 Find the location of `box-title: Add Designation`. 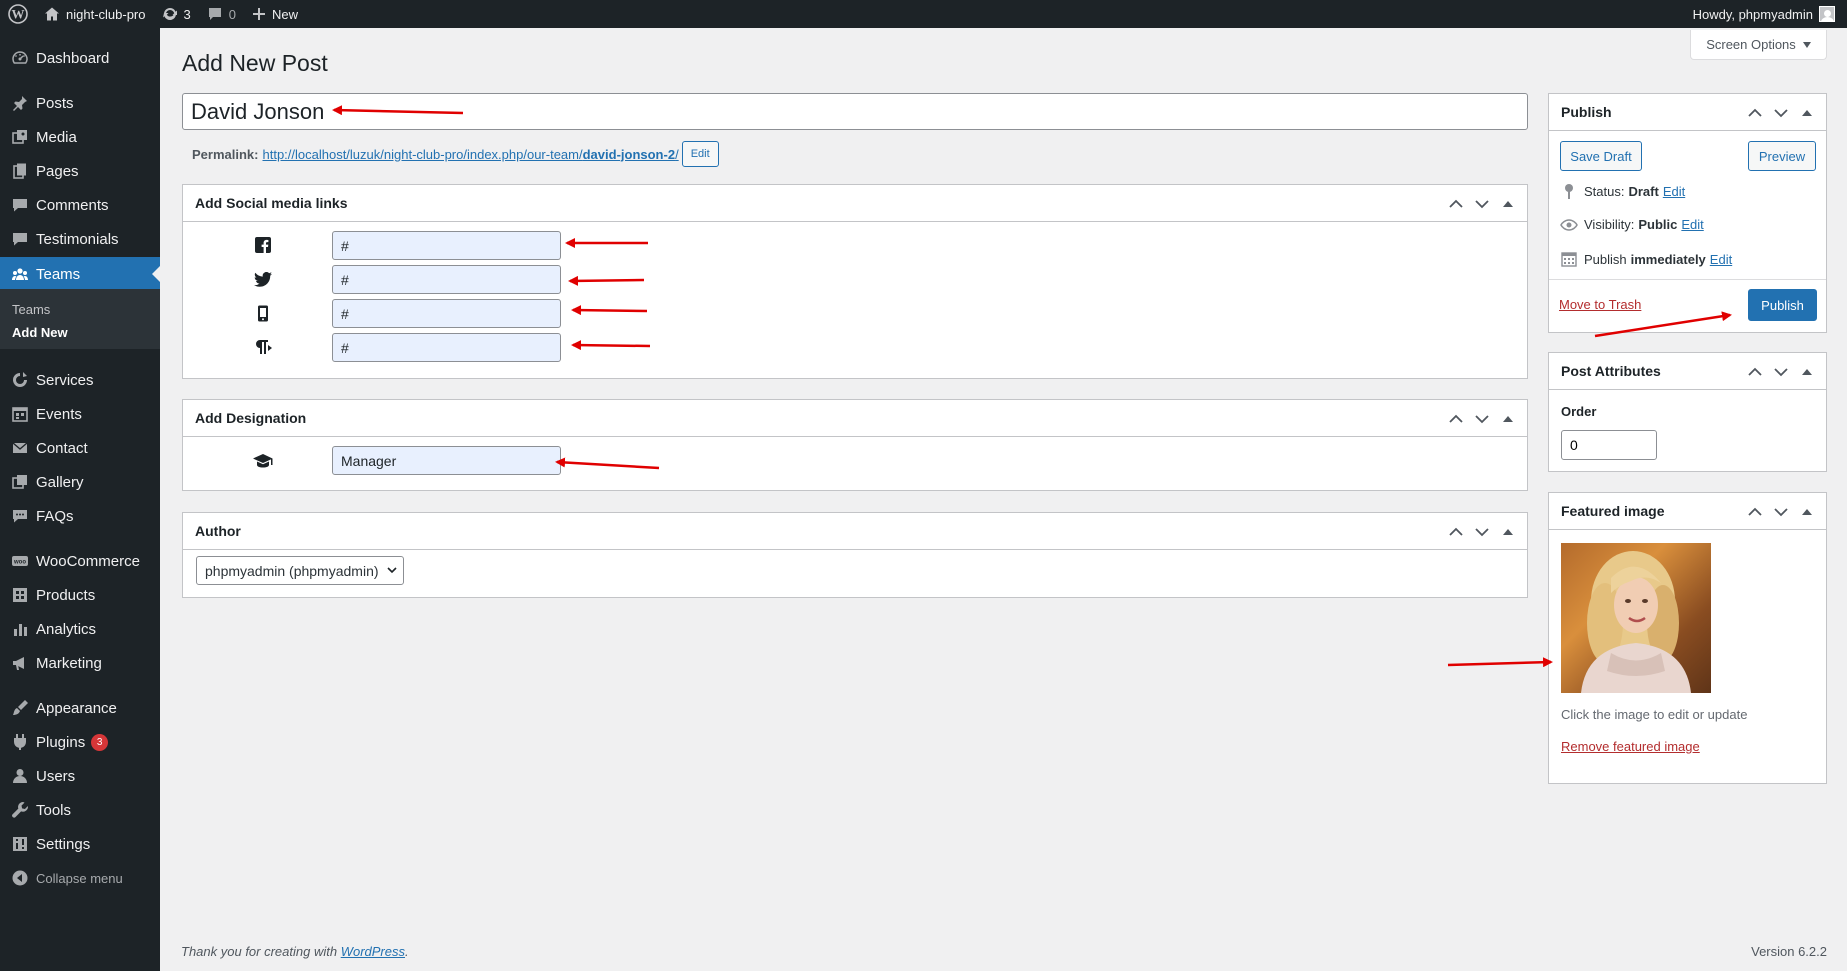

box-title: Add Designation is located at coordinates (251, 418).